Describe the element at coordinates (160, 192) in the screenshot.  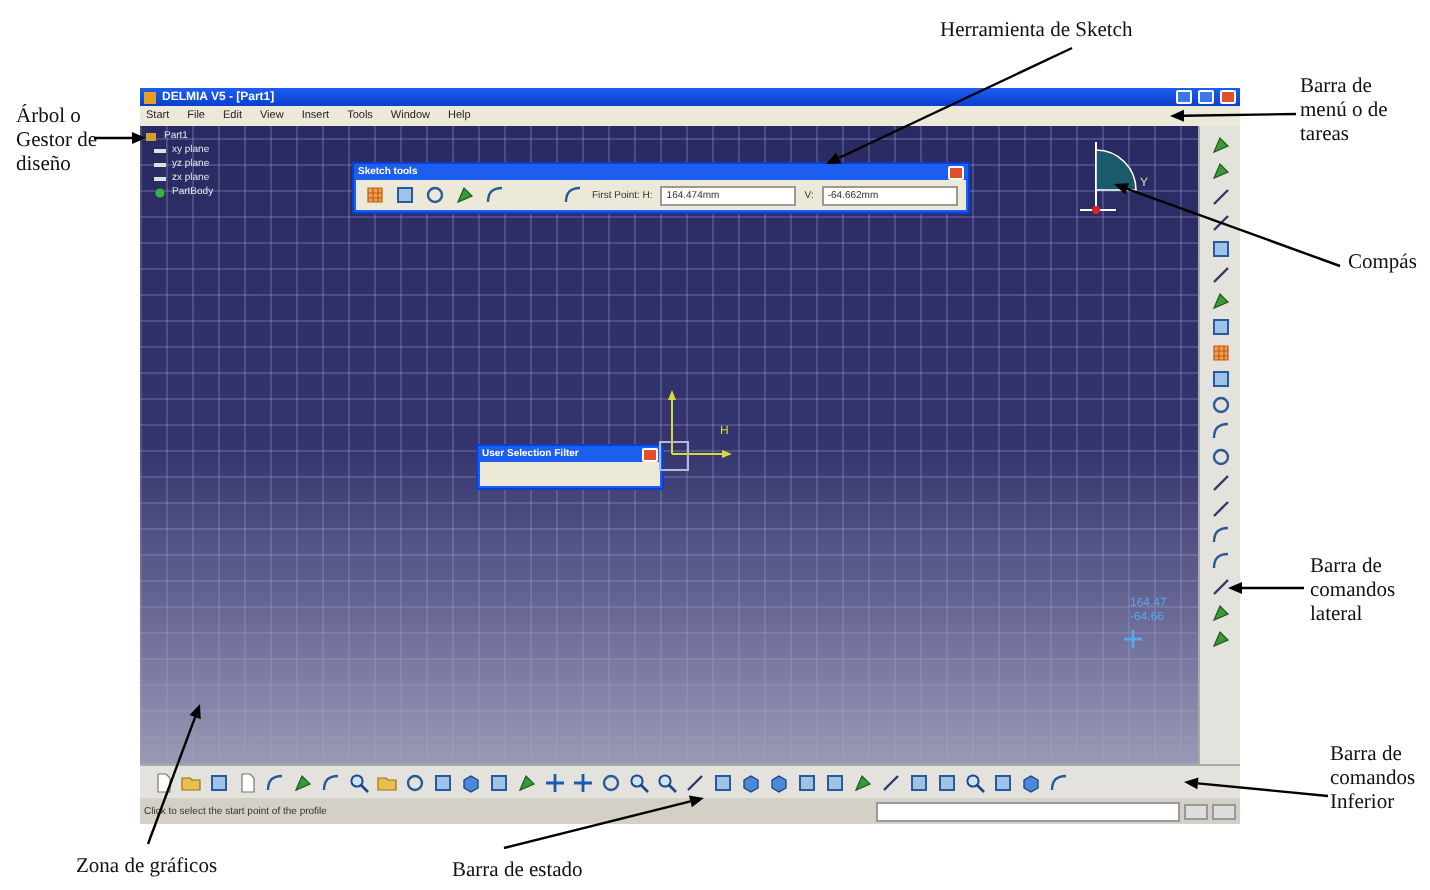
I see `body-icon` at that location.